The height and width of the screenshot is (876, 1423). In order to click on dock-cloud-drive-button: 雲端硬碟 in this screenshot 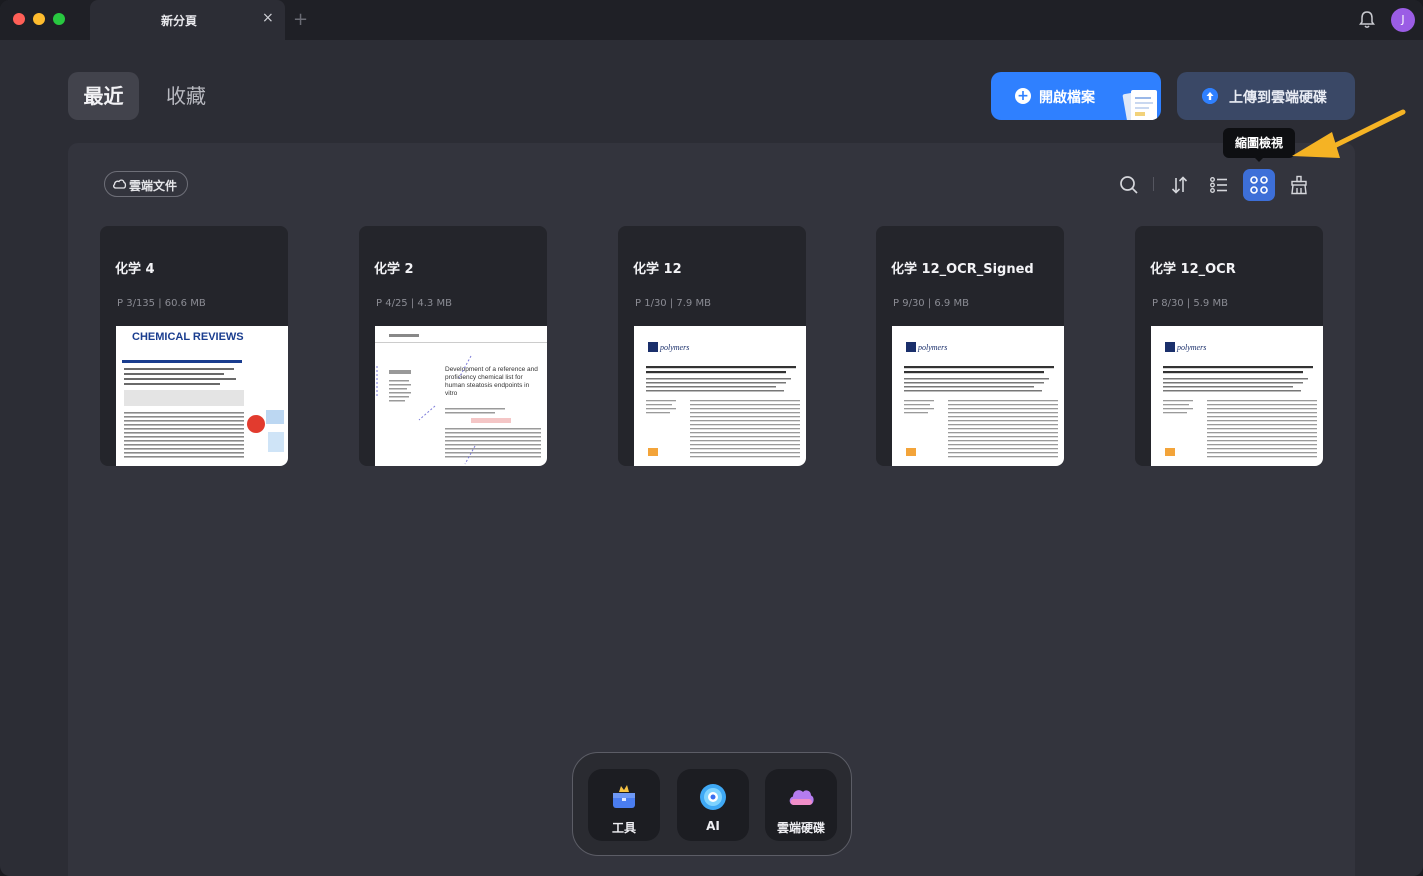, I will do `click(801, 805)`.